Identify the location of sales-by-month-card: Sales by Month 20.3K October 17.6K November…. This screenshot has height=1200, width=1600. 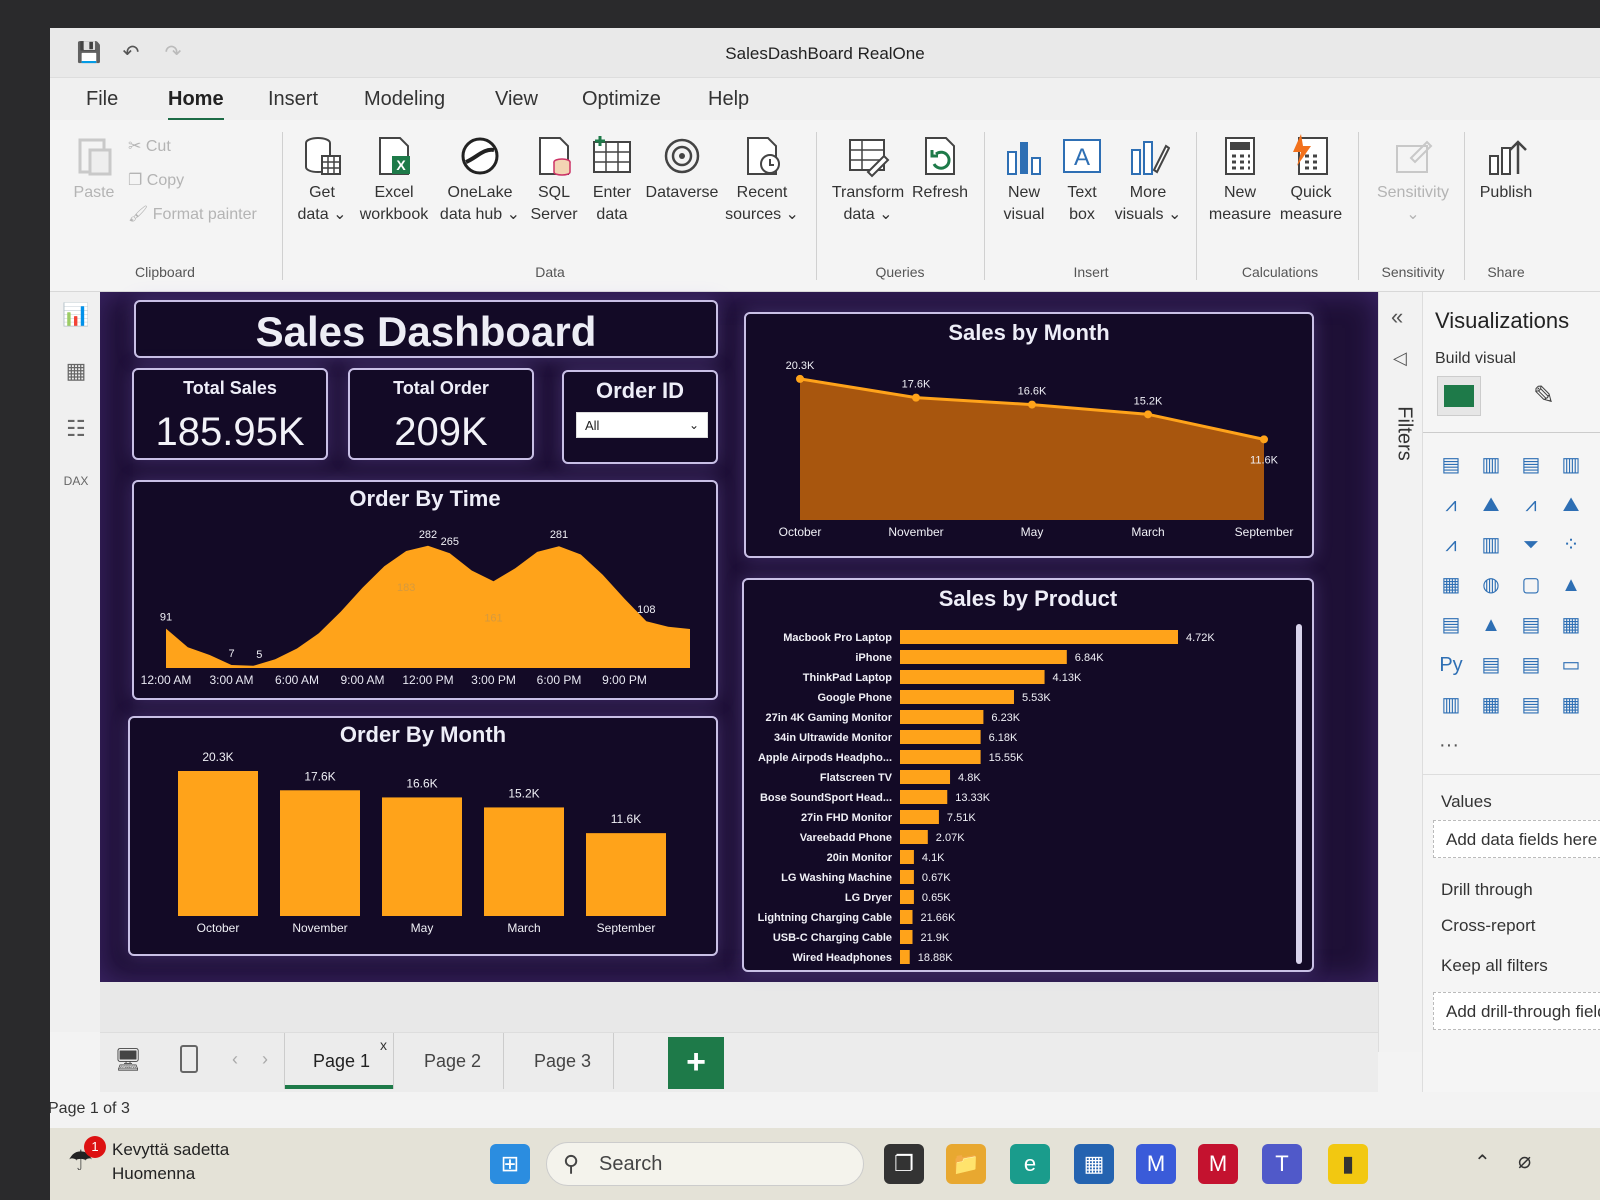
(1029, 435).